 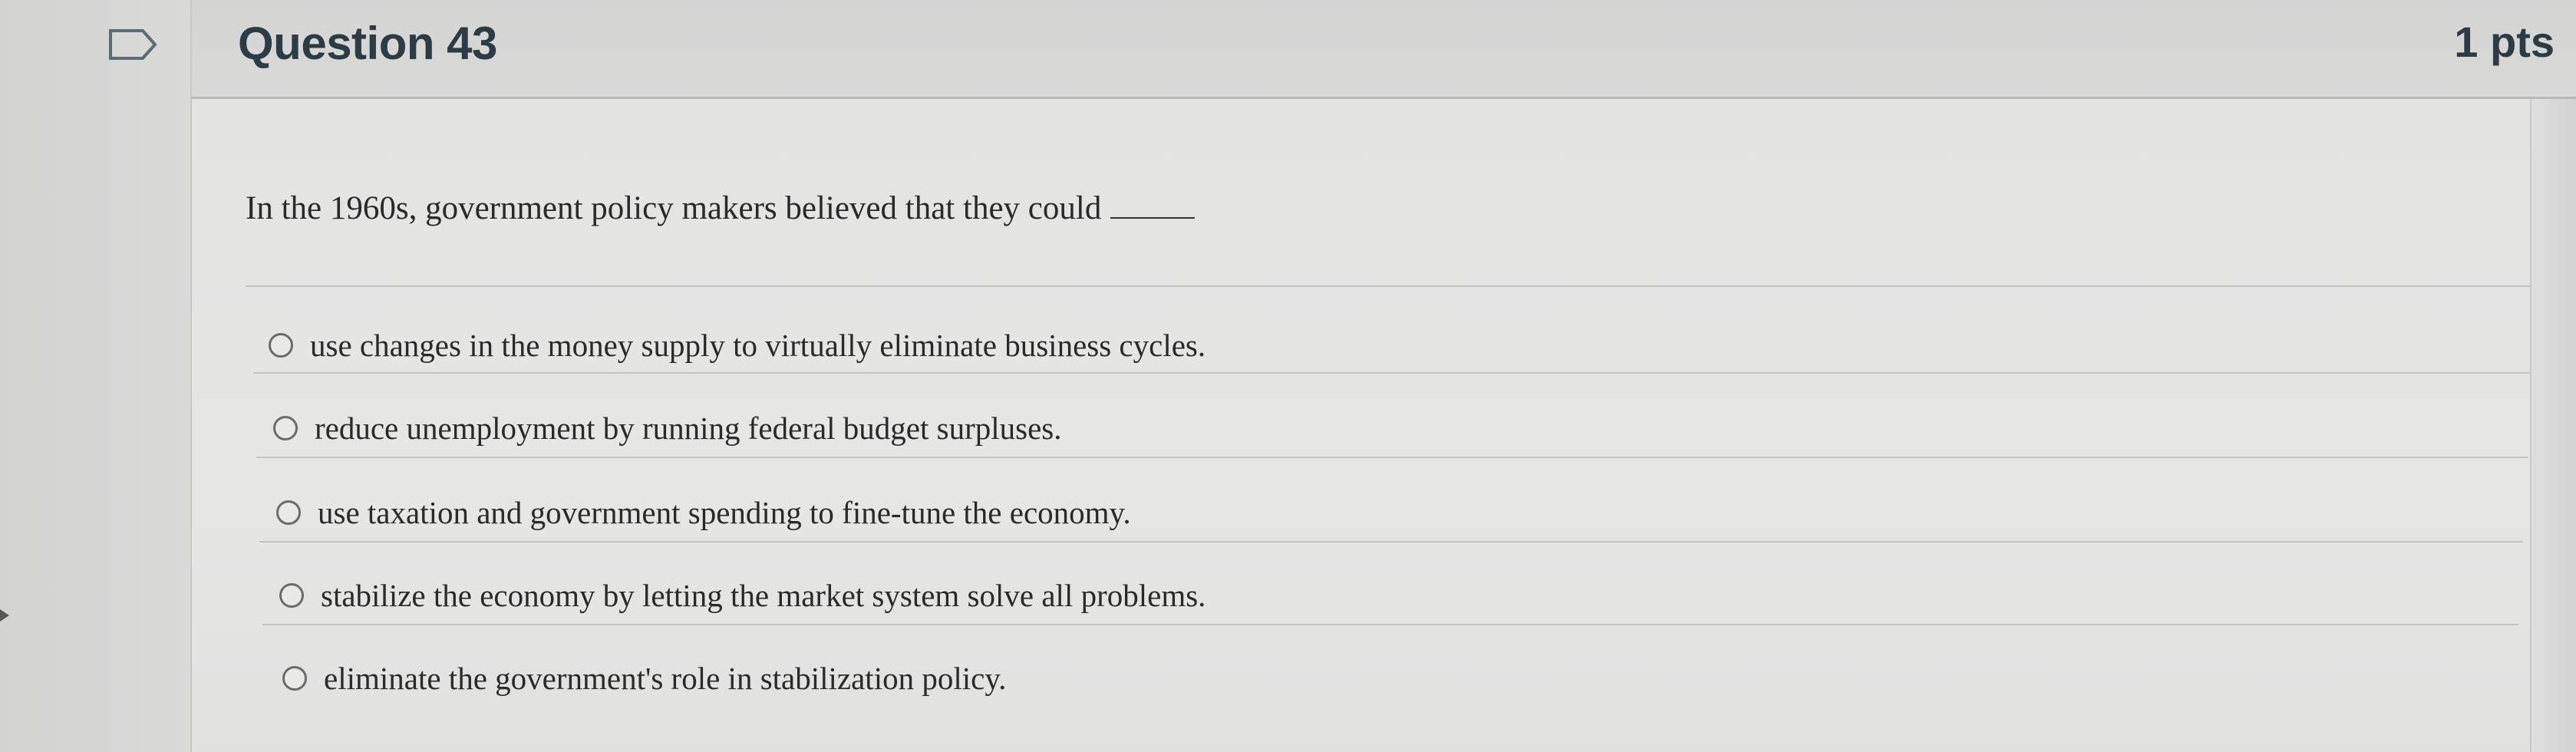 I want to click on question-points: 1 pts, so click(x=2504, y=42).